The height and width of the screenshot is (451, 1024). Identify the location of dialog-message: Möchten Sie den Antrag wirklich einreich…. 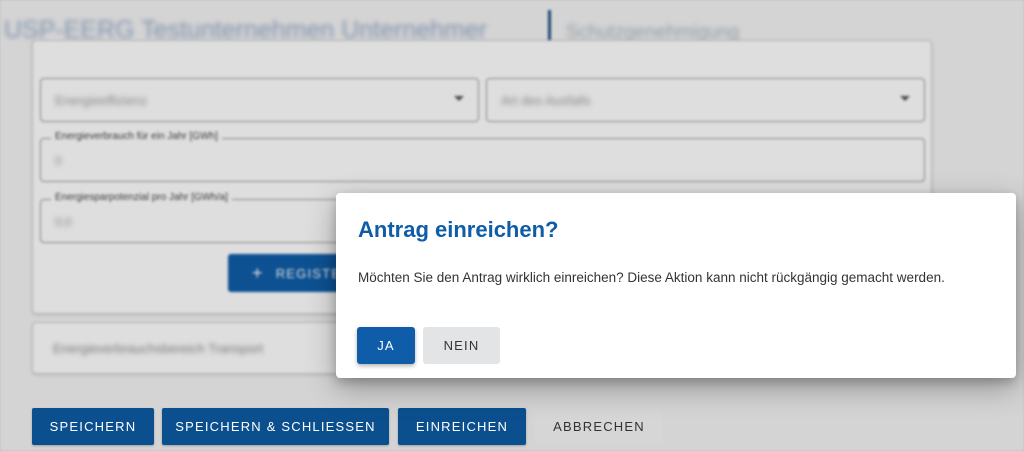
(651, 277).